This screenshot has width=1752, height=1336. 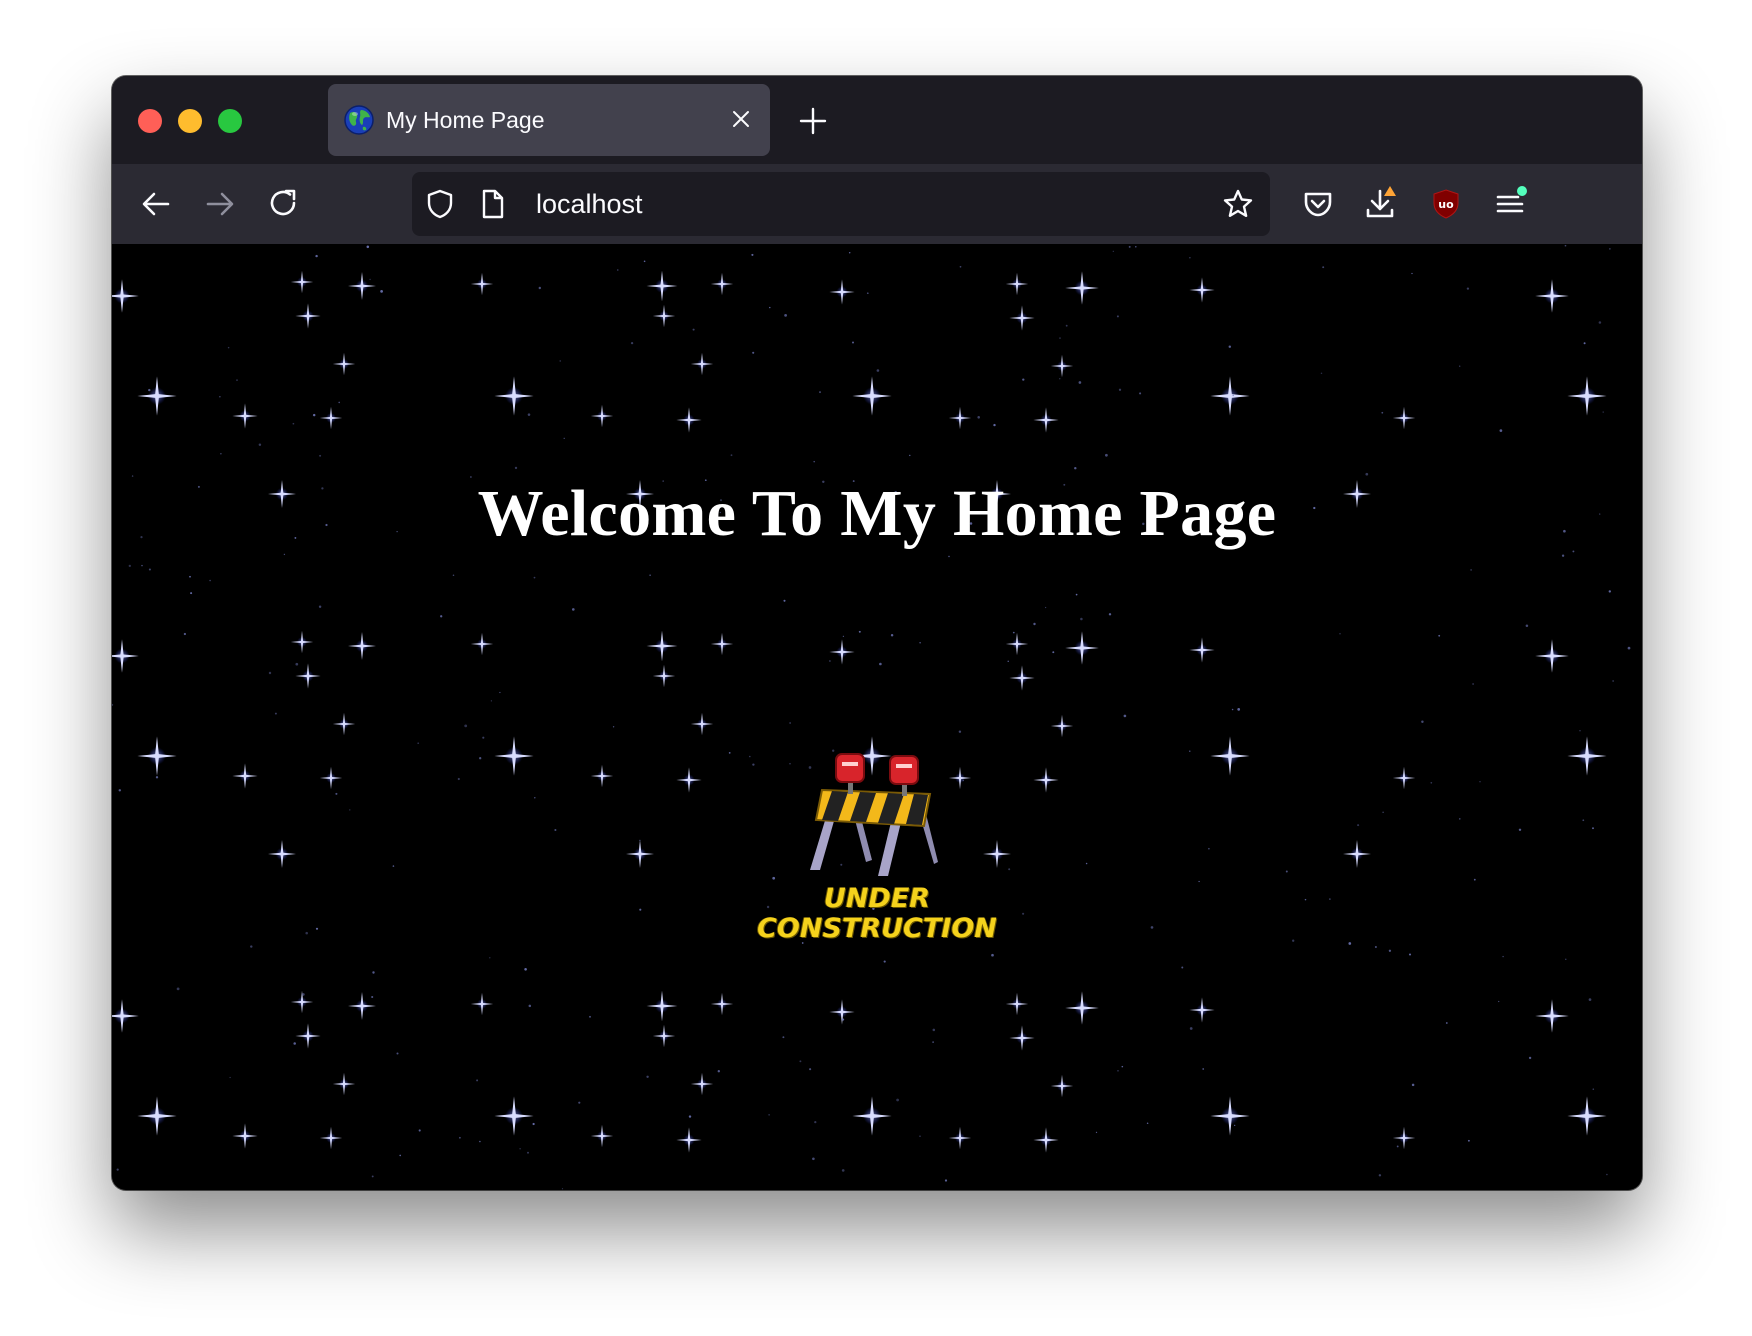 I want to click on new-tab-plus-icon, so click(x=813, y=121).